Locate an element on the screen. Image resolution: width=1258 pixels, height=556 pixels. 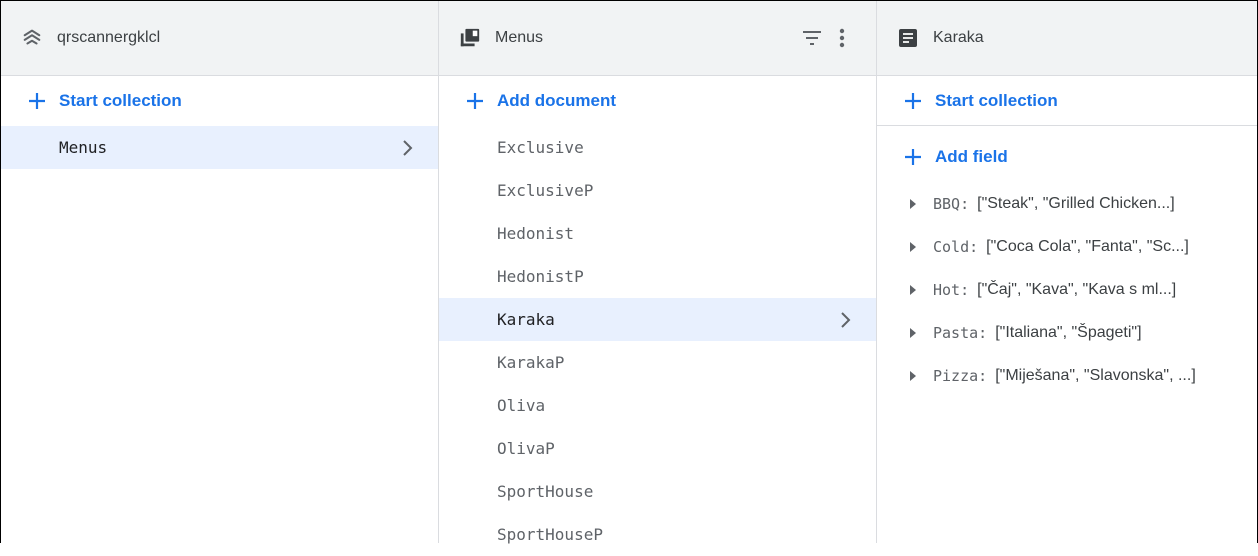
field-key: BBQ is located at coordinates (947, 203).